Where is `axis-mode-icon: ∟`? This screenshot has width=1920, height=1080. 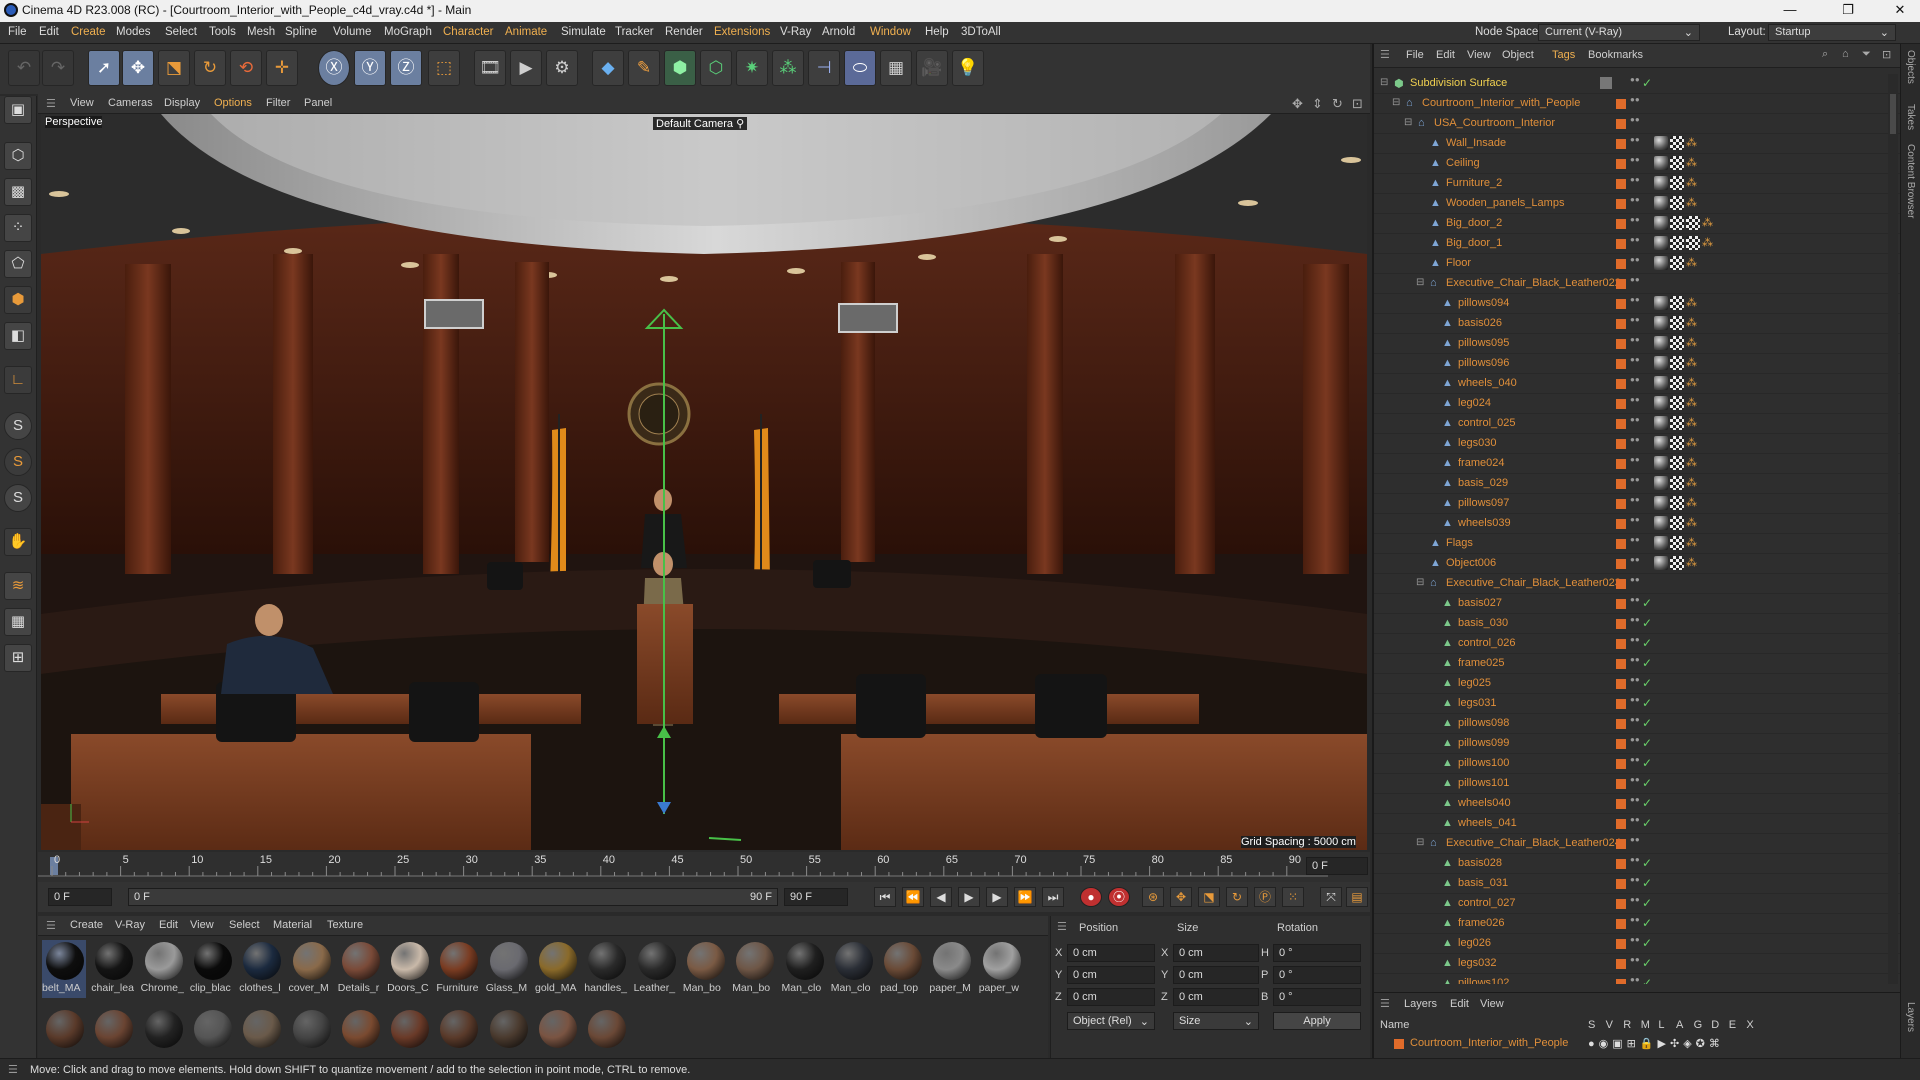 axis-mode-icon: ∟ is located at coordinates (18, 380).